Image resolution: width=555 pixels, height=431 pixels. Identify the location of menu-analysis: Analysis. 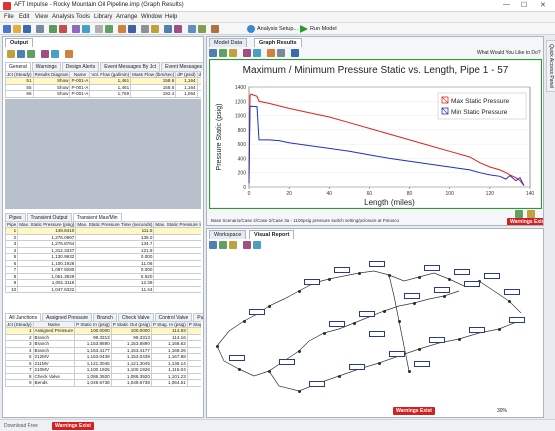
(63, 17).